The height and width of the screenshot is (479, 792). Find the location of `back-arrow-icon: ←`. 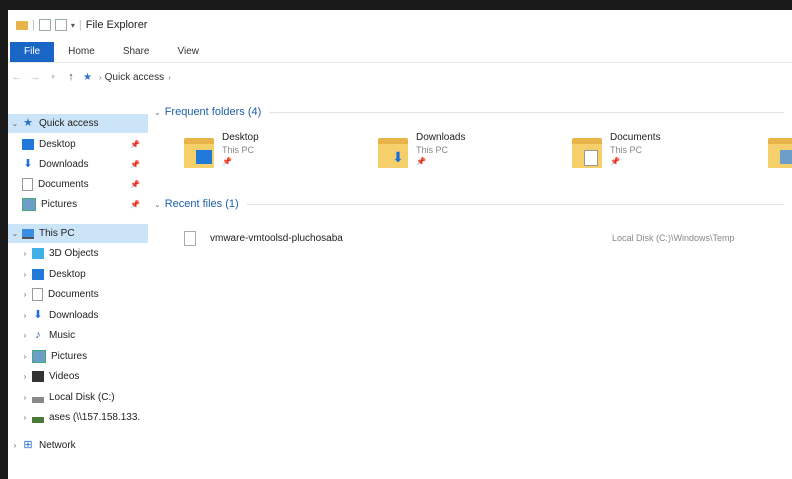

back-arrow-icon: ← is located at coordinates (17, 77).